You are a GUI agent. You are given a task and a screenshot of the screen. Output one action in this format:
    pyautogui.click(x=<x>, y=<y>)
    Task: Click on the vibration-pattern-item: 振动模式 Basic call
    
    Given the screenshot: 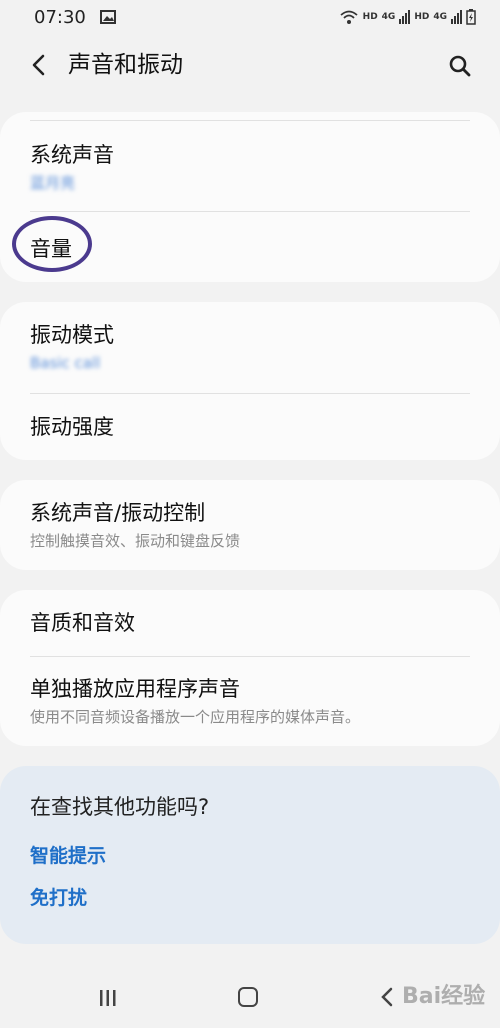 What is the action you would take?
    pyautogui.click(x=250, y=347)
    